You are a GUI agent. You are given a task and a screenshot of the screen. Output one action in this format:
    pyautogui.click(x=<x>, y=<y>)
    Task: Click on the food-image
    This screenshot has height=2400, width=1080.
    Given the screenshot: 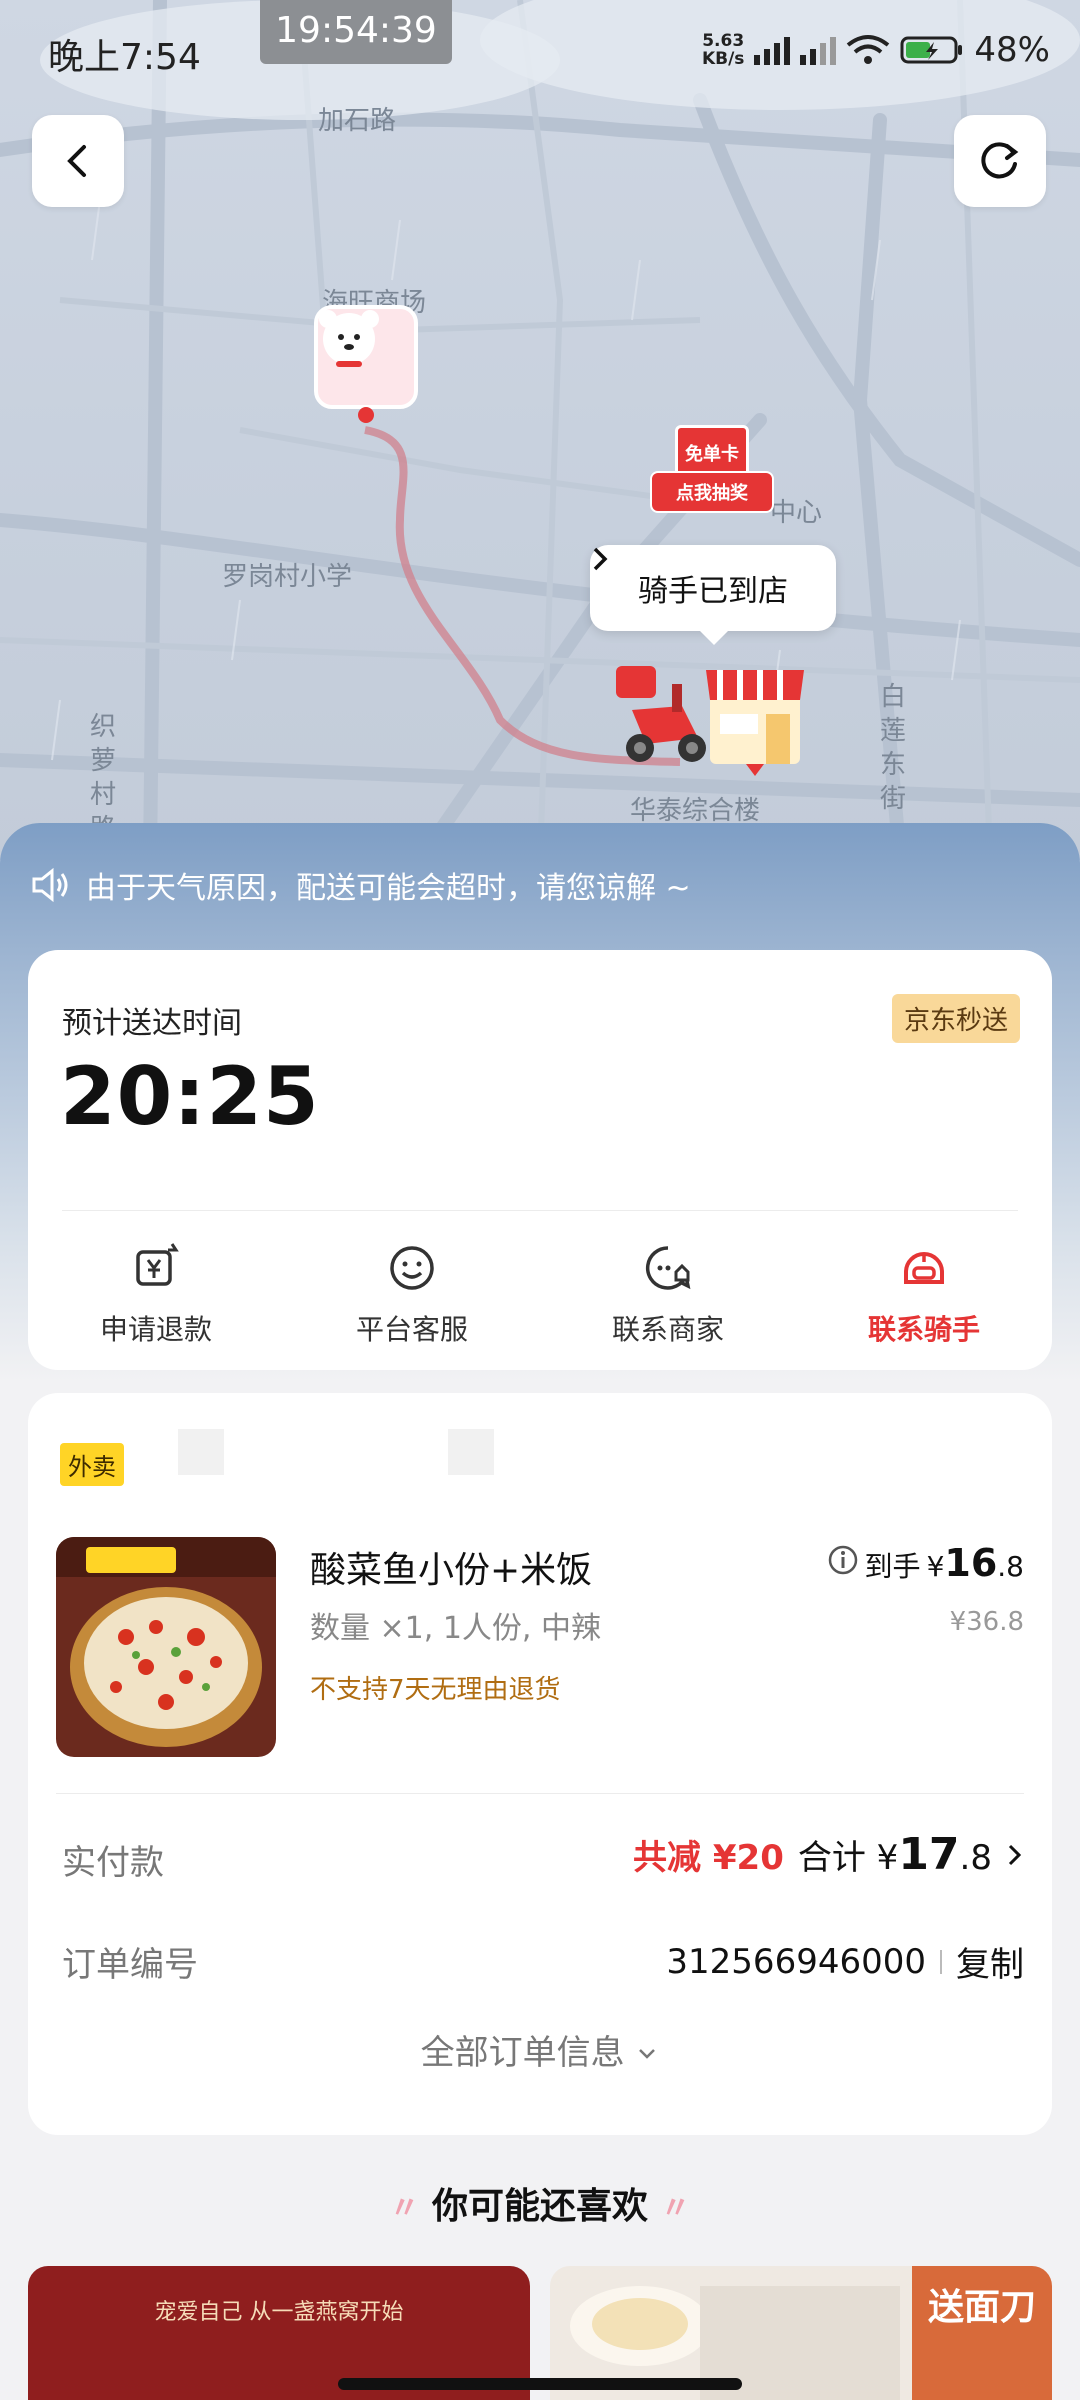 What is the action you would take?
    pyautogui.click(x=166, y=1647)
    